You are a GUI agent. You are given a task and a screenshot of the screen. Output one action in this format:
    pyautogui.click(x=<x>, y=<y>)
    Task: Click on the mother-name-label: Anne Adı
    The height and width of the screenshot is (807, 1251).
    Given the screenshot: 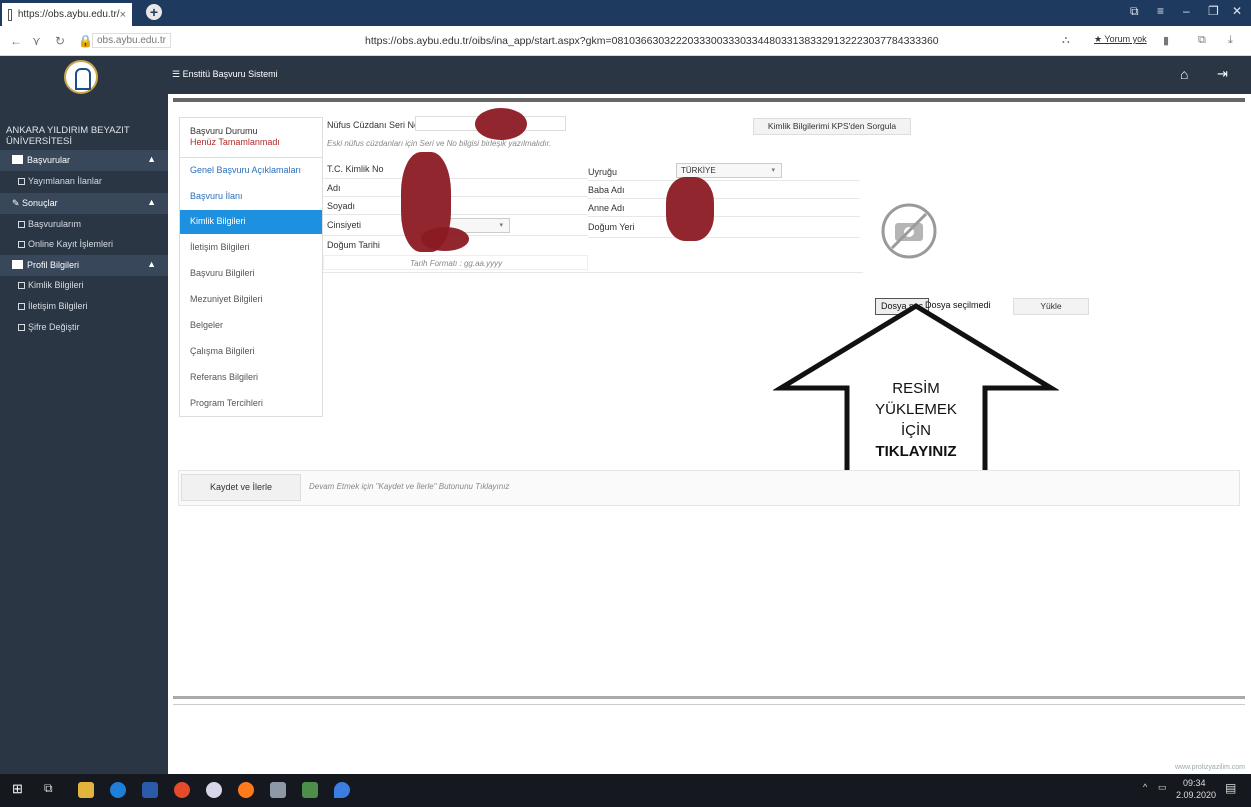 What is the action you would take?
    pyautogui.click(x=606, y=208)
    